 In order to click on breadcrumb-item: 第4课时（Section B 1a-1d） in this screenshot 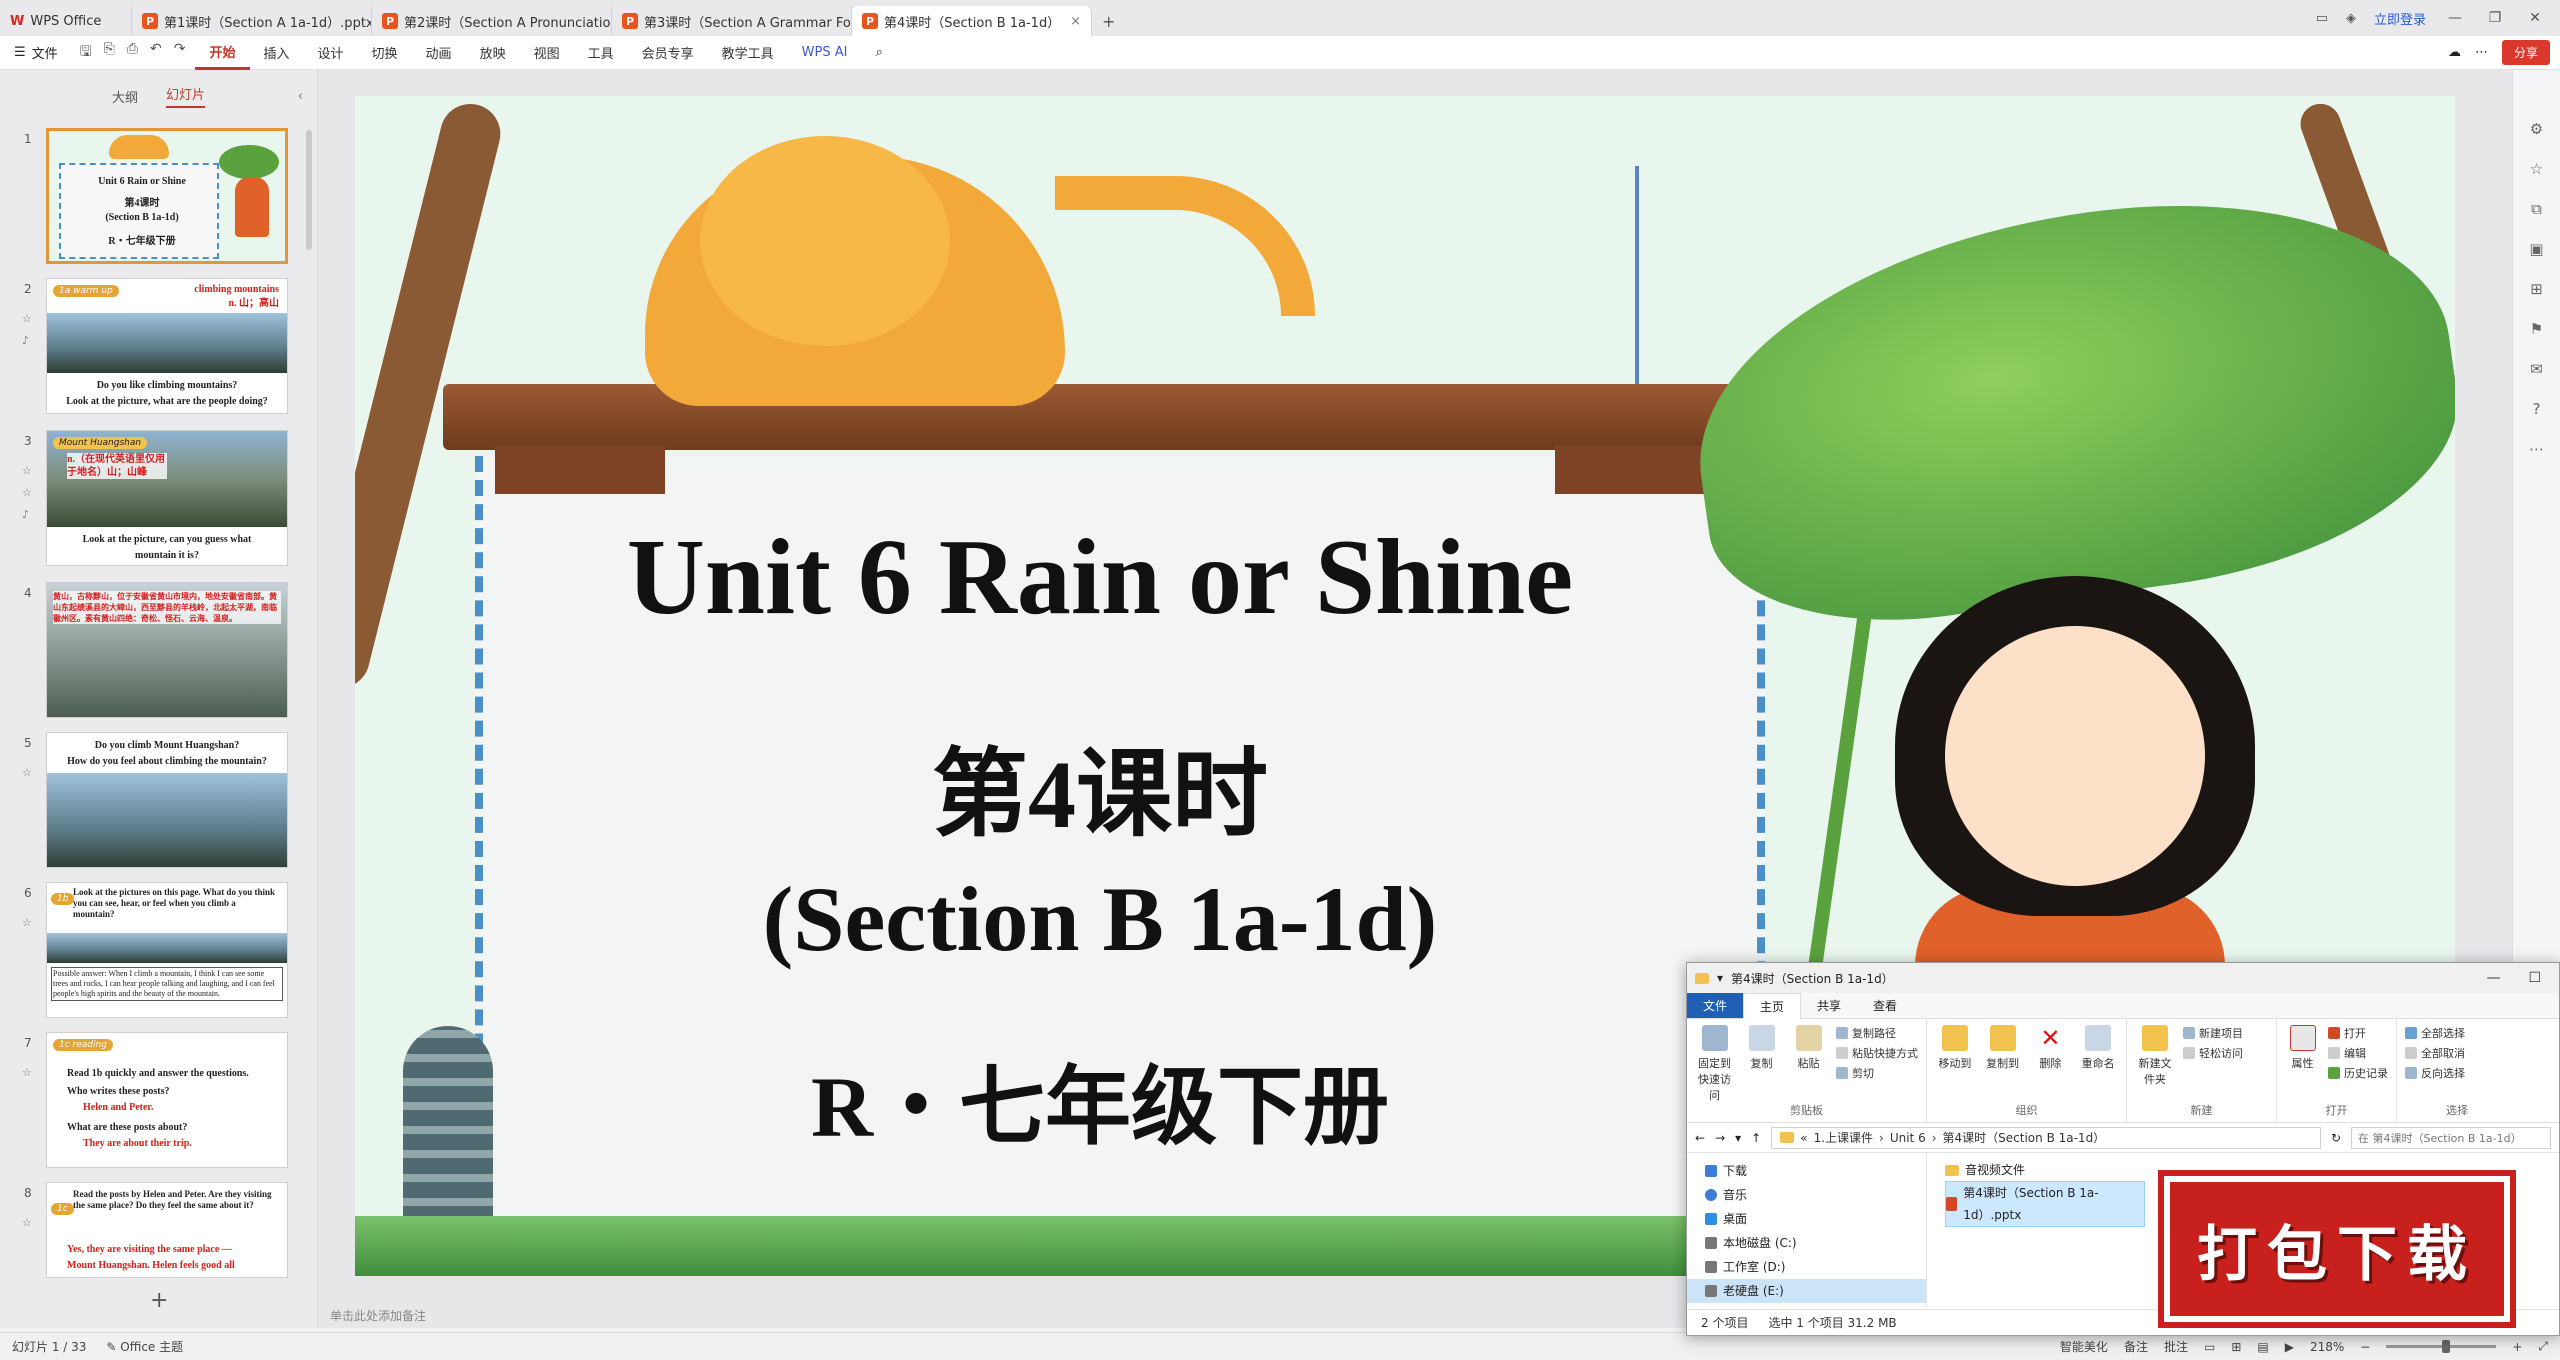, I will do `click(2024, 1137)`.